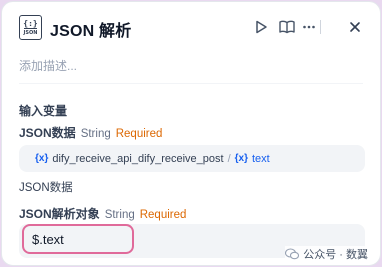 This screenshot has width=382, height=267. Describe the element at coordinates (78, 239) in the screenshot. I see `parse-target-input: $.text` at that location.